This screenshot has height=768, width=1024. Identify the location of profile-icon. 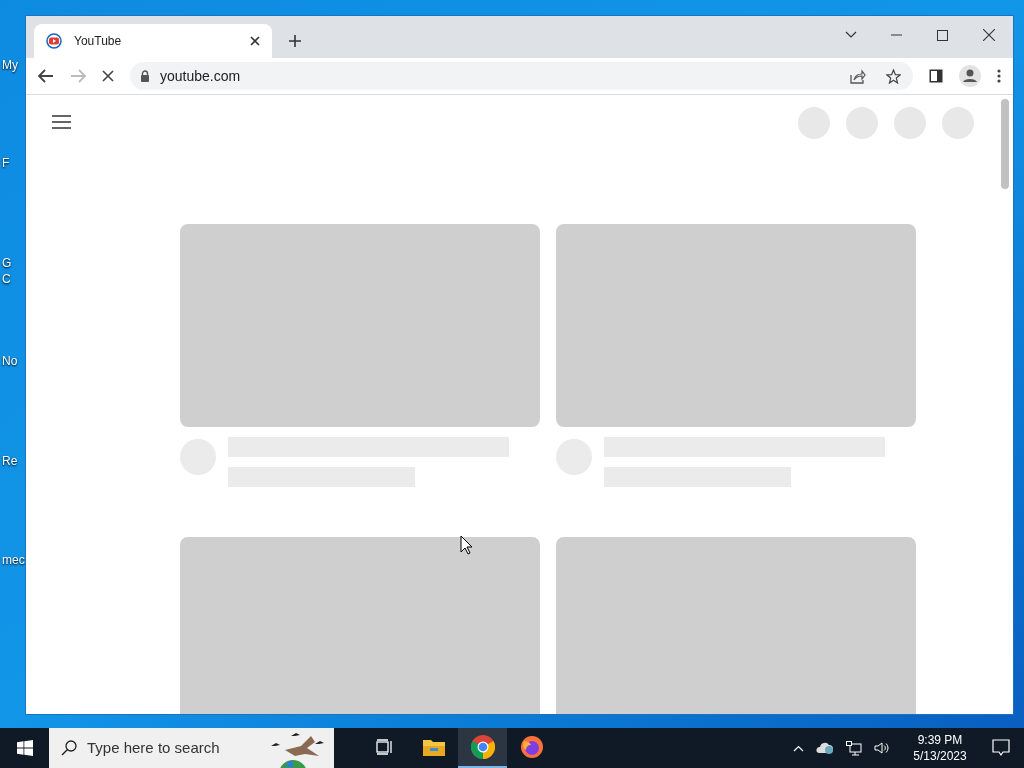
(970, 76).